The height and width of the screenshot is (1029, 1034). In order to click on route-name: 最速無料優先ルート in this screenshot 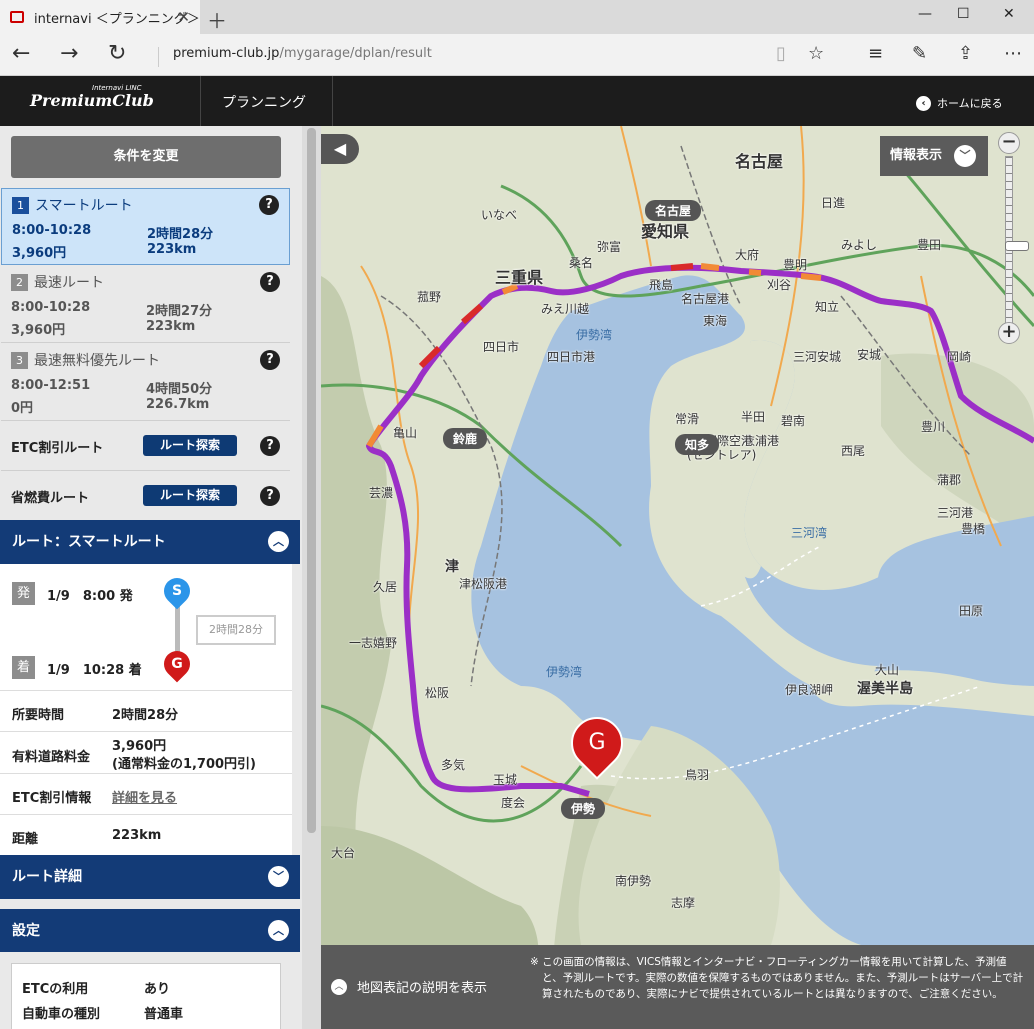, I will do `click(97, 361)`.